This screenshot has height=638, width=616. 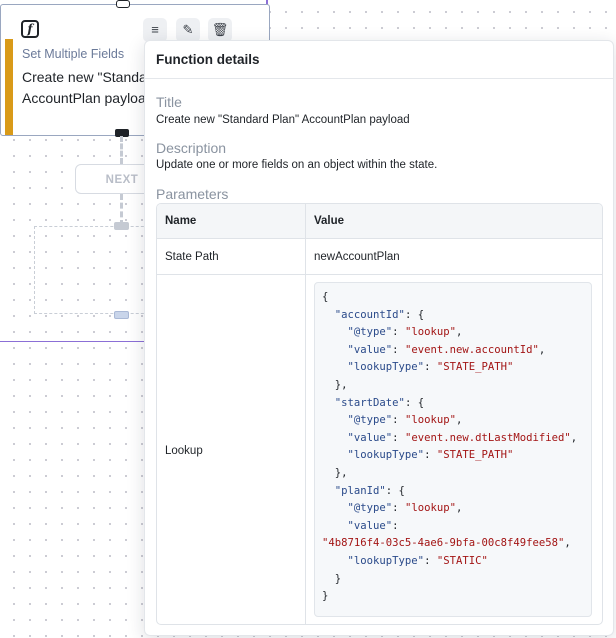 I want to click on dashed-connector, so click(x=121, y=150).